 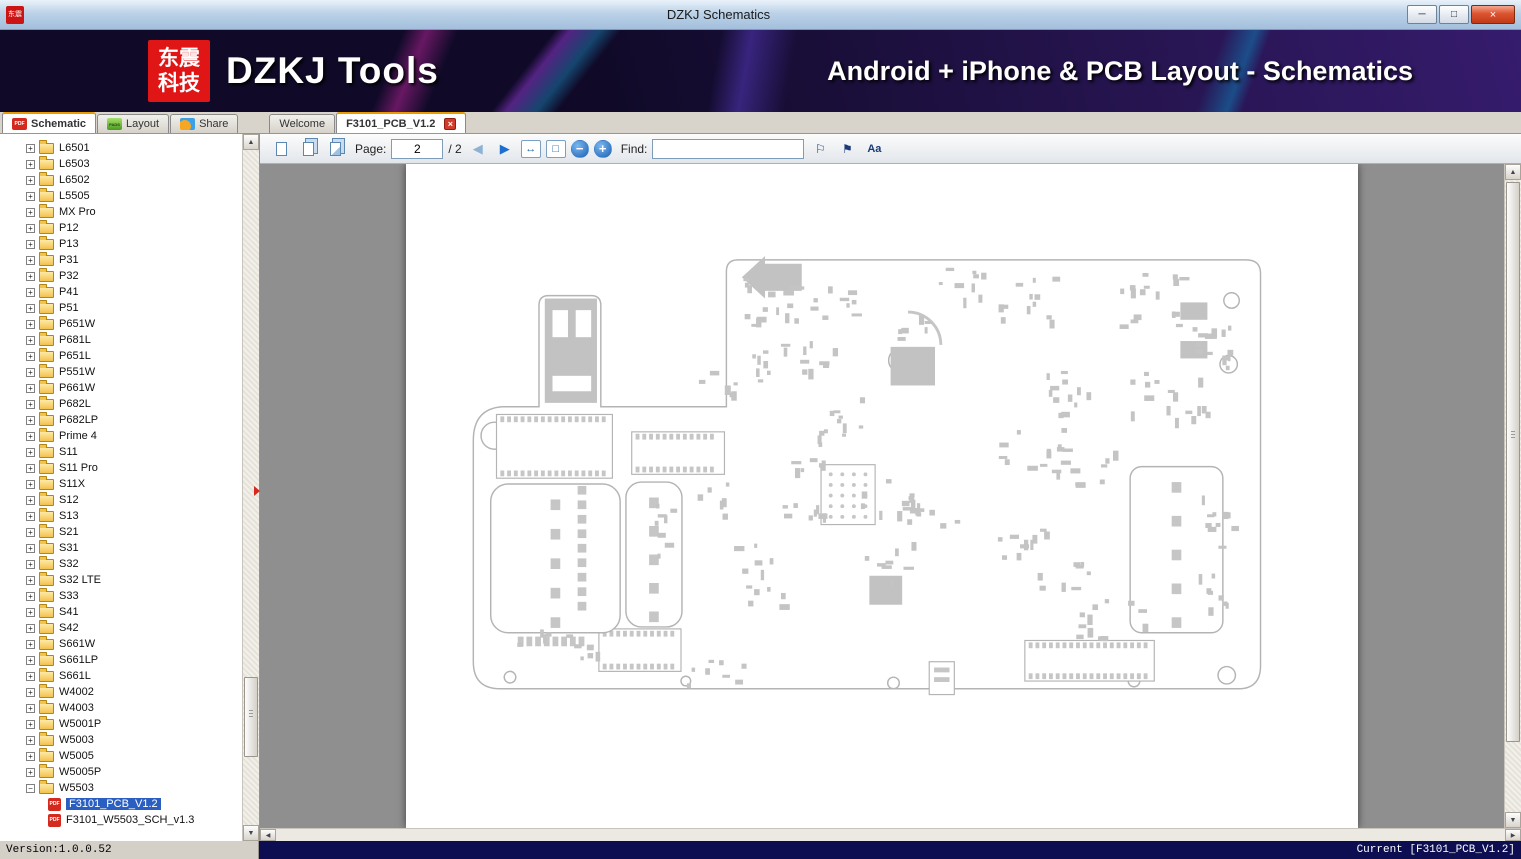 What do you see at coordinates (874, 149) in the screenshot?
I see `font-size-button: Aa` at bounding box center [874, 149].